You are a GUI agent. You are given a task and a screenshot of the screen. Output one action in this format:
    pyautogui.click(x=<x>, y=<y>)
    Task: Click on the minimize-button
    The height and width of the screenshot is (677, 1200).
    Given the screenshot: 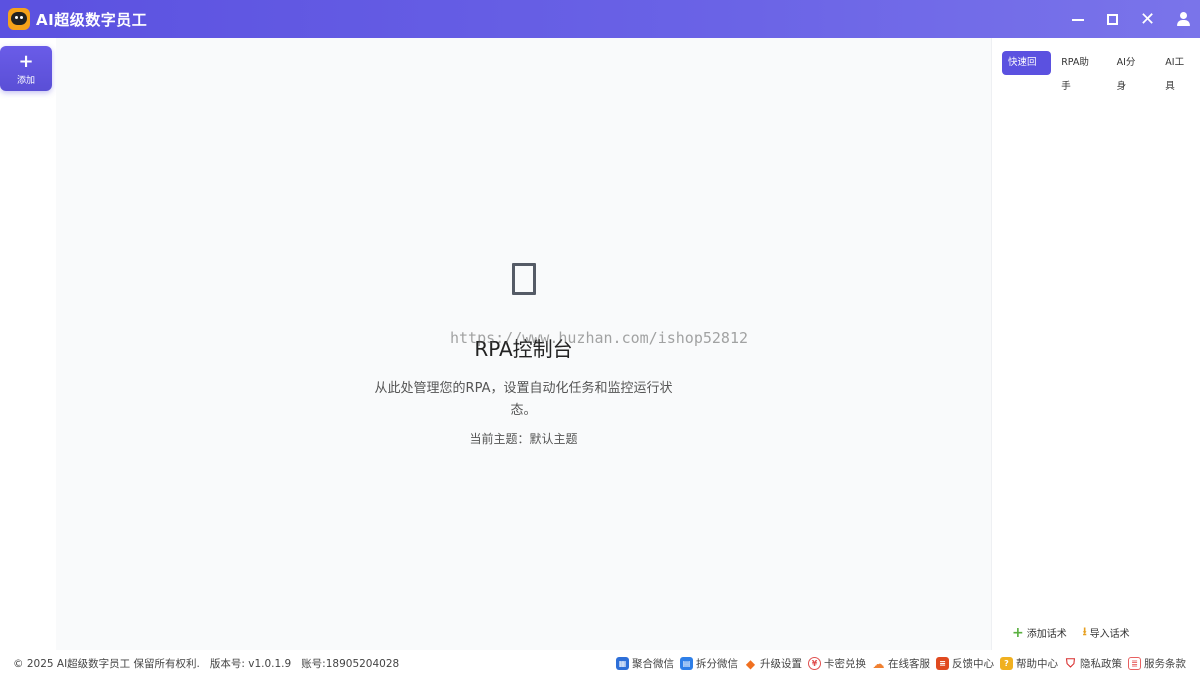 What is the action you would take?
    pyautogui.click(x=1077, y=19)
    